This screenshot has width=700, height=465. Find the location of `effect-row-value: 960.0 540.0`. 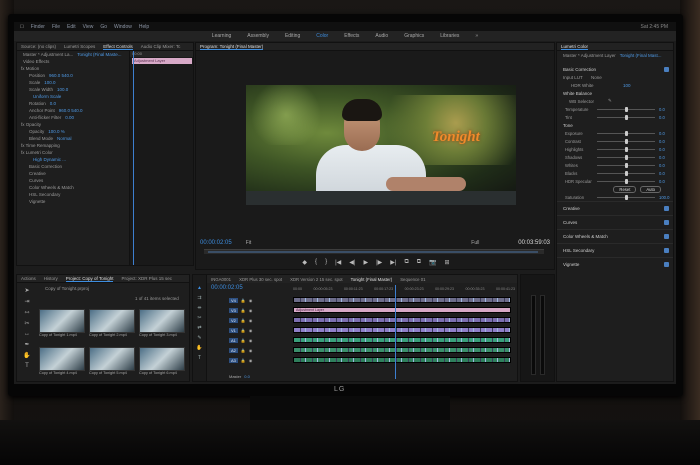

effect-row-value: 960.0 540.0 is located at coordinates (71, 110).